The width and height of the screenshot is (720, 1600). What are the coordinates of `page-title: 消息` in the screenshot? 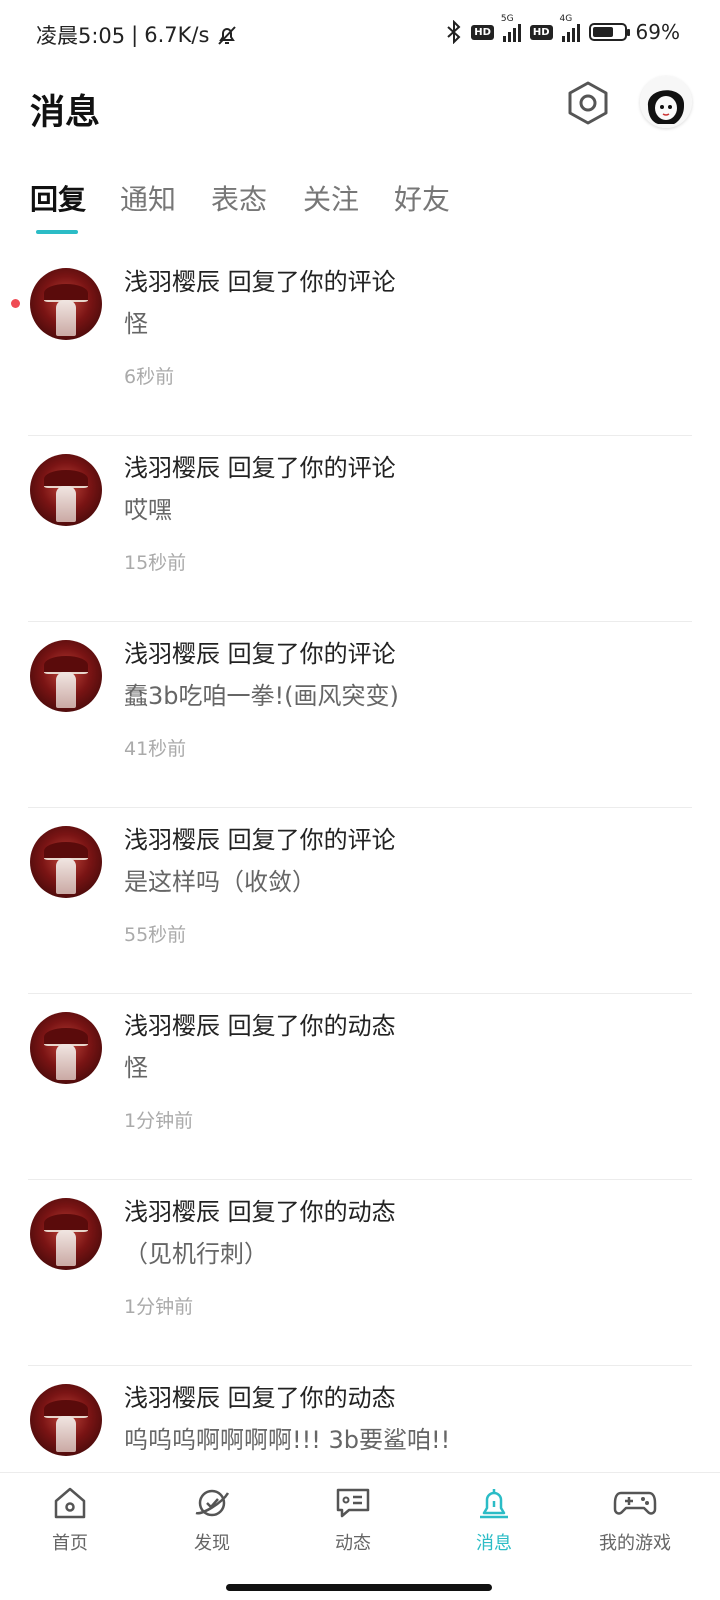 It's located at (65, 113).